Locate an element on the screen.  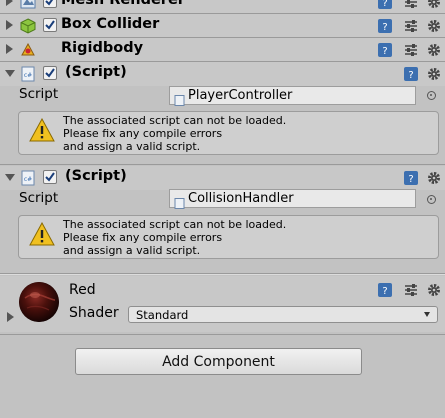
shader-dropdown: Standard is located at coordinates (283, 314).